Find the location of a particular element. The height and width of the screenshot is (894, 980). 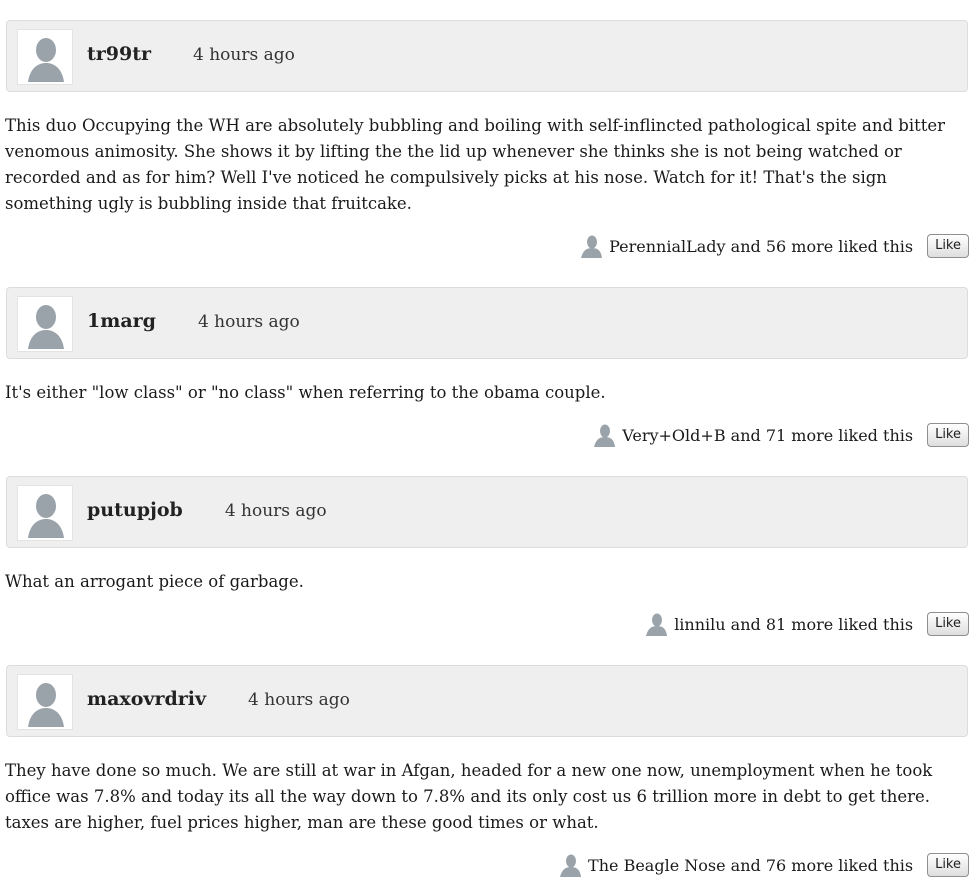

like-row: Very+Old+B and 71 more liked this Like is located at coordinates (780, 435).